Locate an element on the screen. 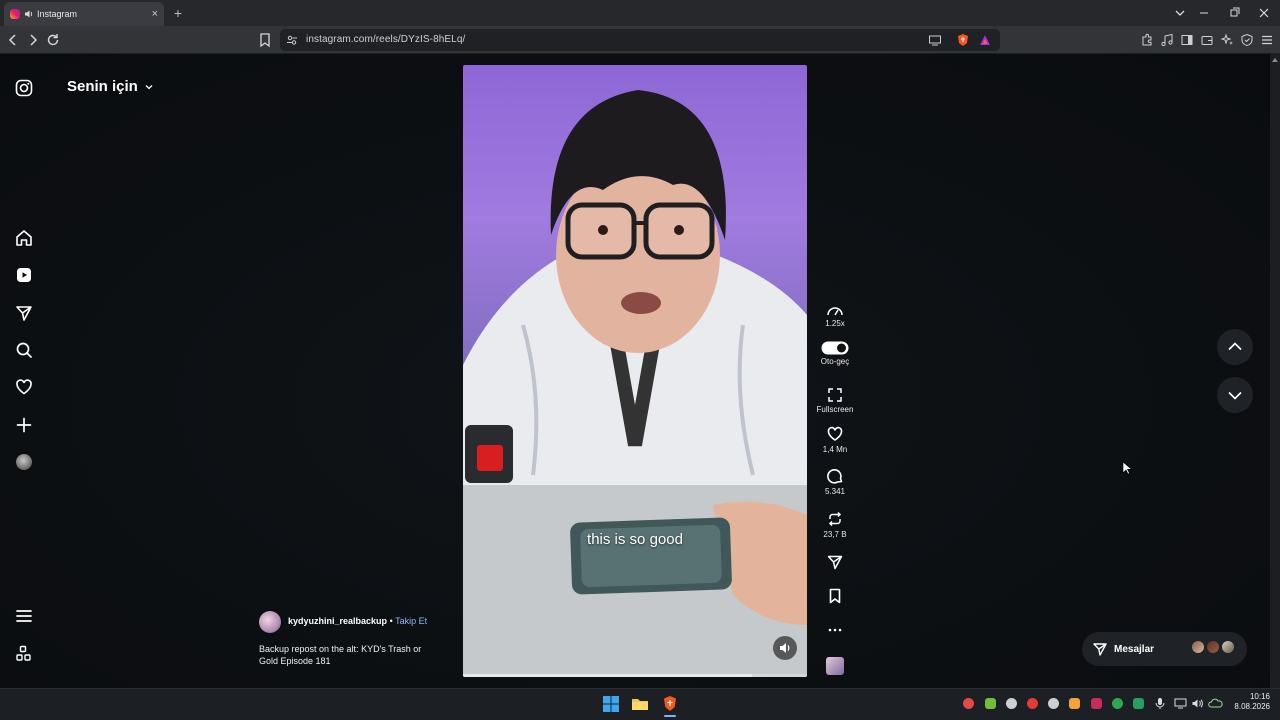 Image resolution: width=1280 pixels, height=720 pixels. tab-search-button is located at coordinates (1180, 13).